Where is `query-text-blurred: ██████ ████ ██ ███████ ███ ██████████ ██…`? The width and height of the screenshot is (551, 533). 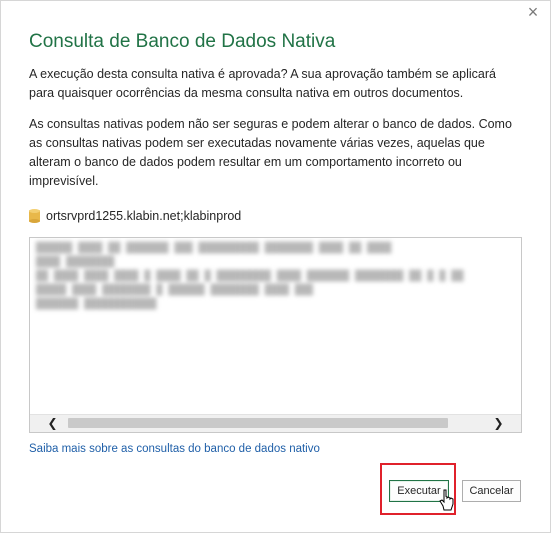 query-text-blurred: ██████ ████ ██ ███████ ███ ██████████ ██… is located at coordinates (250, 276).